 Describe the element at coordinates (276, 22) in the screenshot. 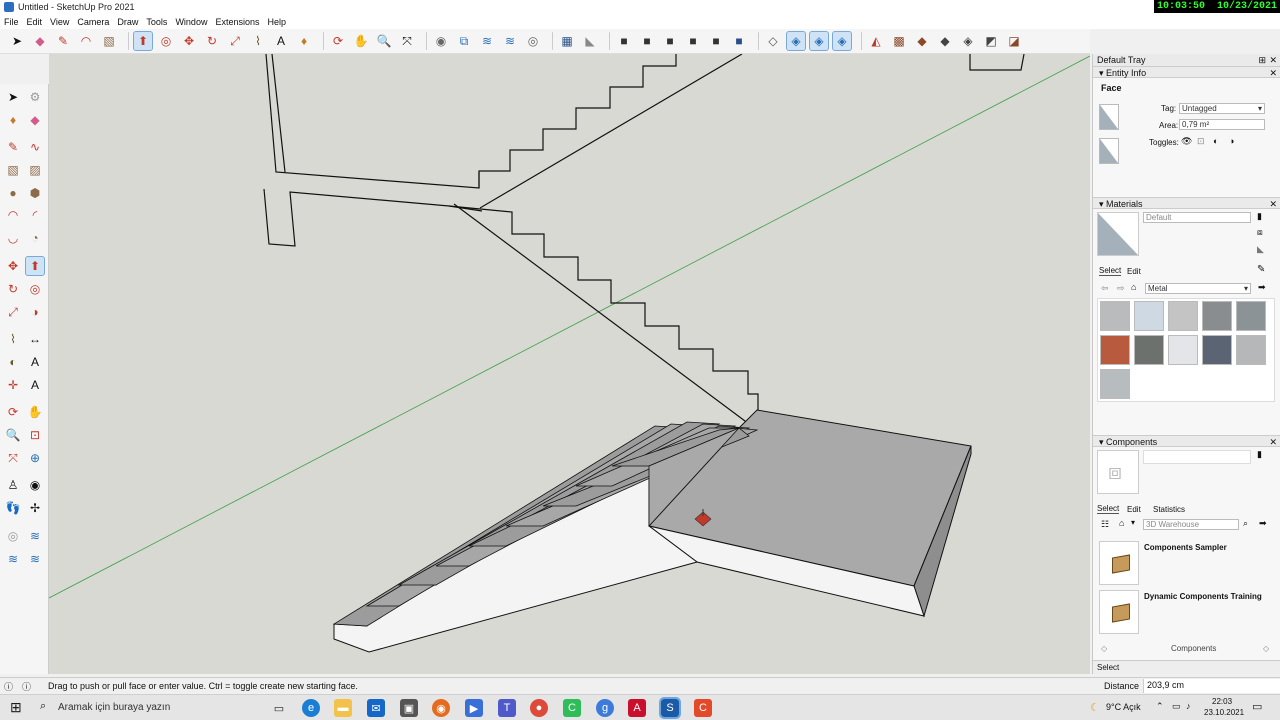

I see `menu-help: Help` at that location.